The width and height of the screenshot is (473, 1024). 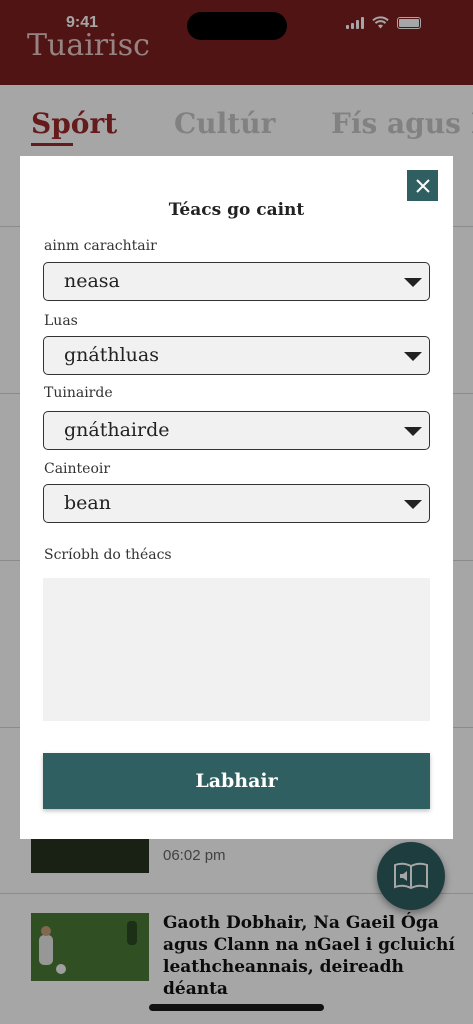 I want to click on text-input-label: Scríobh do théacs, so click(x=108, y=555).